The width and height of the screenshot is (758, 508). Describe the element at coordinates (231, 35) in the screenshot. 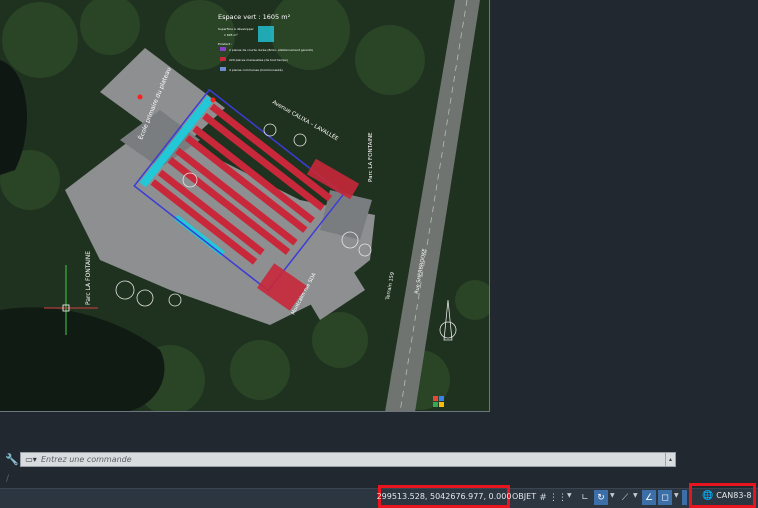

I see `legend-subvalue: 1 605 m²` at that location.